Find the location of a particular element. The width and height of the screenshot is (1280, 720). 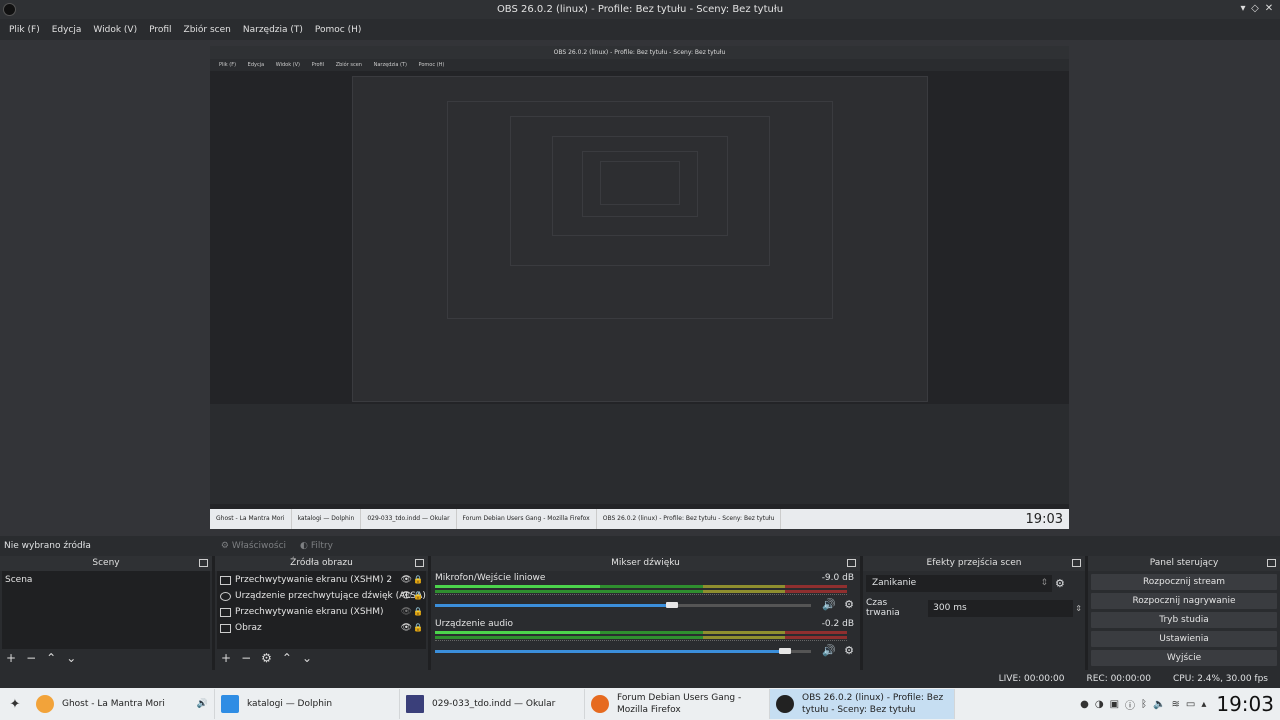

menu-file: Plik (F) is located at coordinates (24, 30).